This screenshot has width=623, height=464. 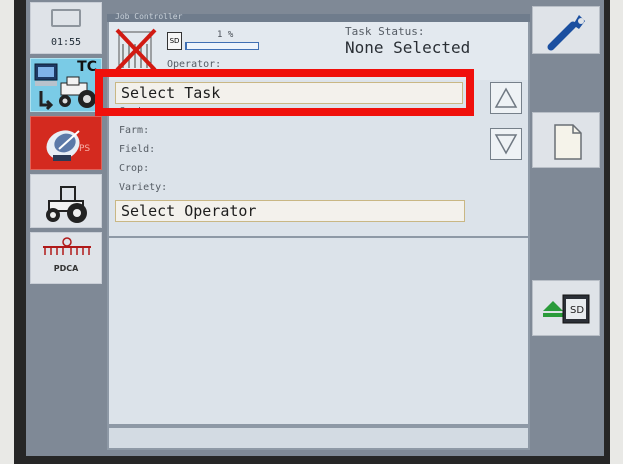 I want to click on bottom-status-bar, so click(x=318, y=438).